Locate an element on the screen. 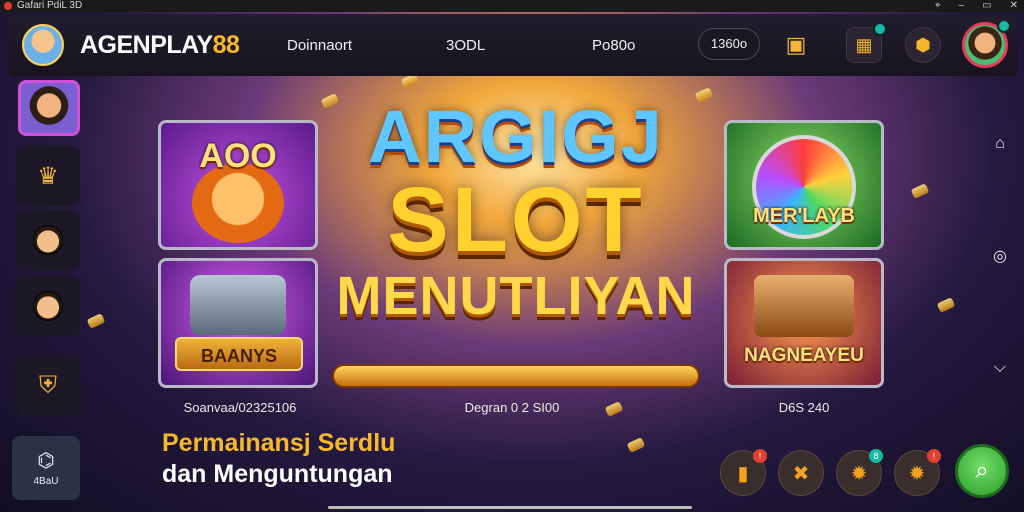  gamepad-icon: ⌬ is located at coordinates (46, 460).